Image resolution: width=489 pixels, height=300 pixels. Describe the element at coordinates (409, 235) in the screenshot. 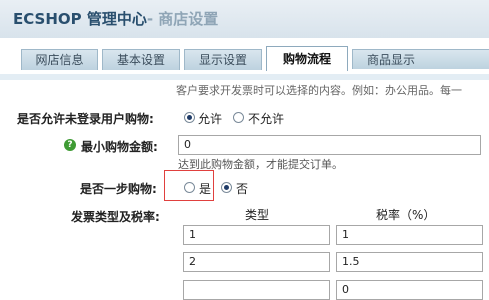

I see `invoice-rate-input: 1` at that location.